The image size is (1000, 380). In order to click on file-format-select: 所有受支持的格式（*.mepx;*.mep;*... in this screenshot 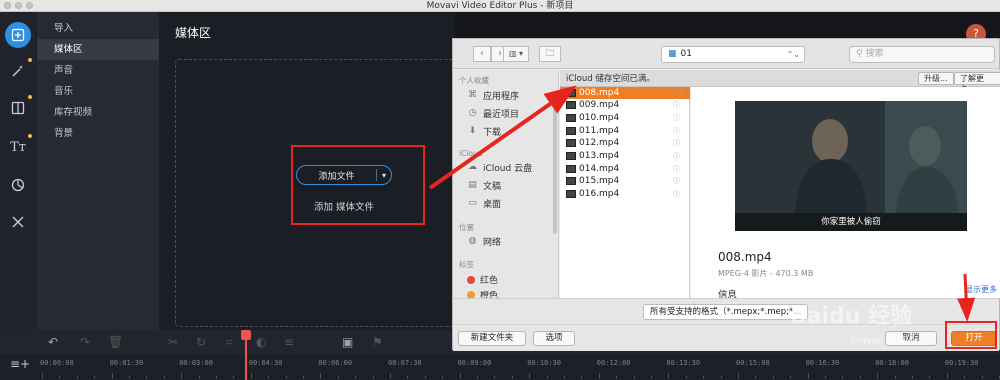, I will do `click(725, 312)`.